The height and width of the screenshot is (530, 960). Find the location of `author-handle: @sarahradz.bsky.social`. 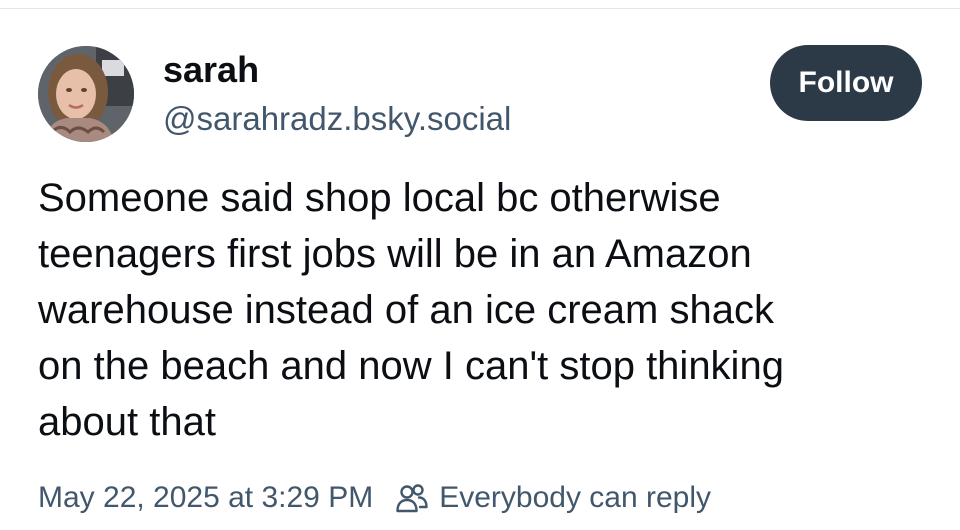

author-handle: @sarahradz.bsky.social is located at coordinates (337, 119).